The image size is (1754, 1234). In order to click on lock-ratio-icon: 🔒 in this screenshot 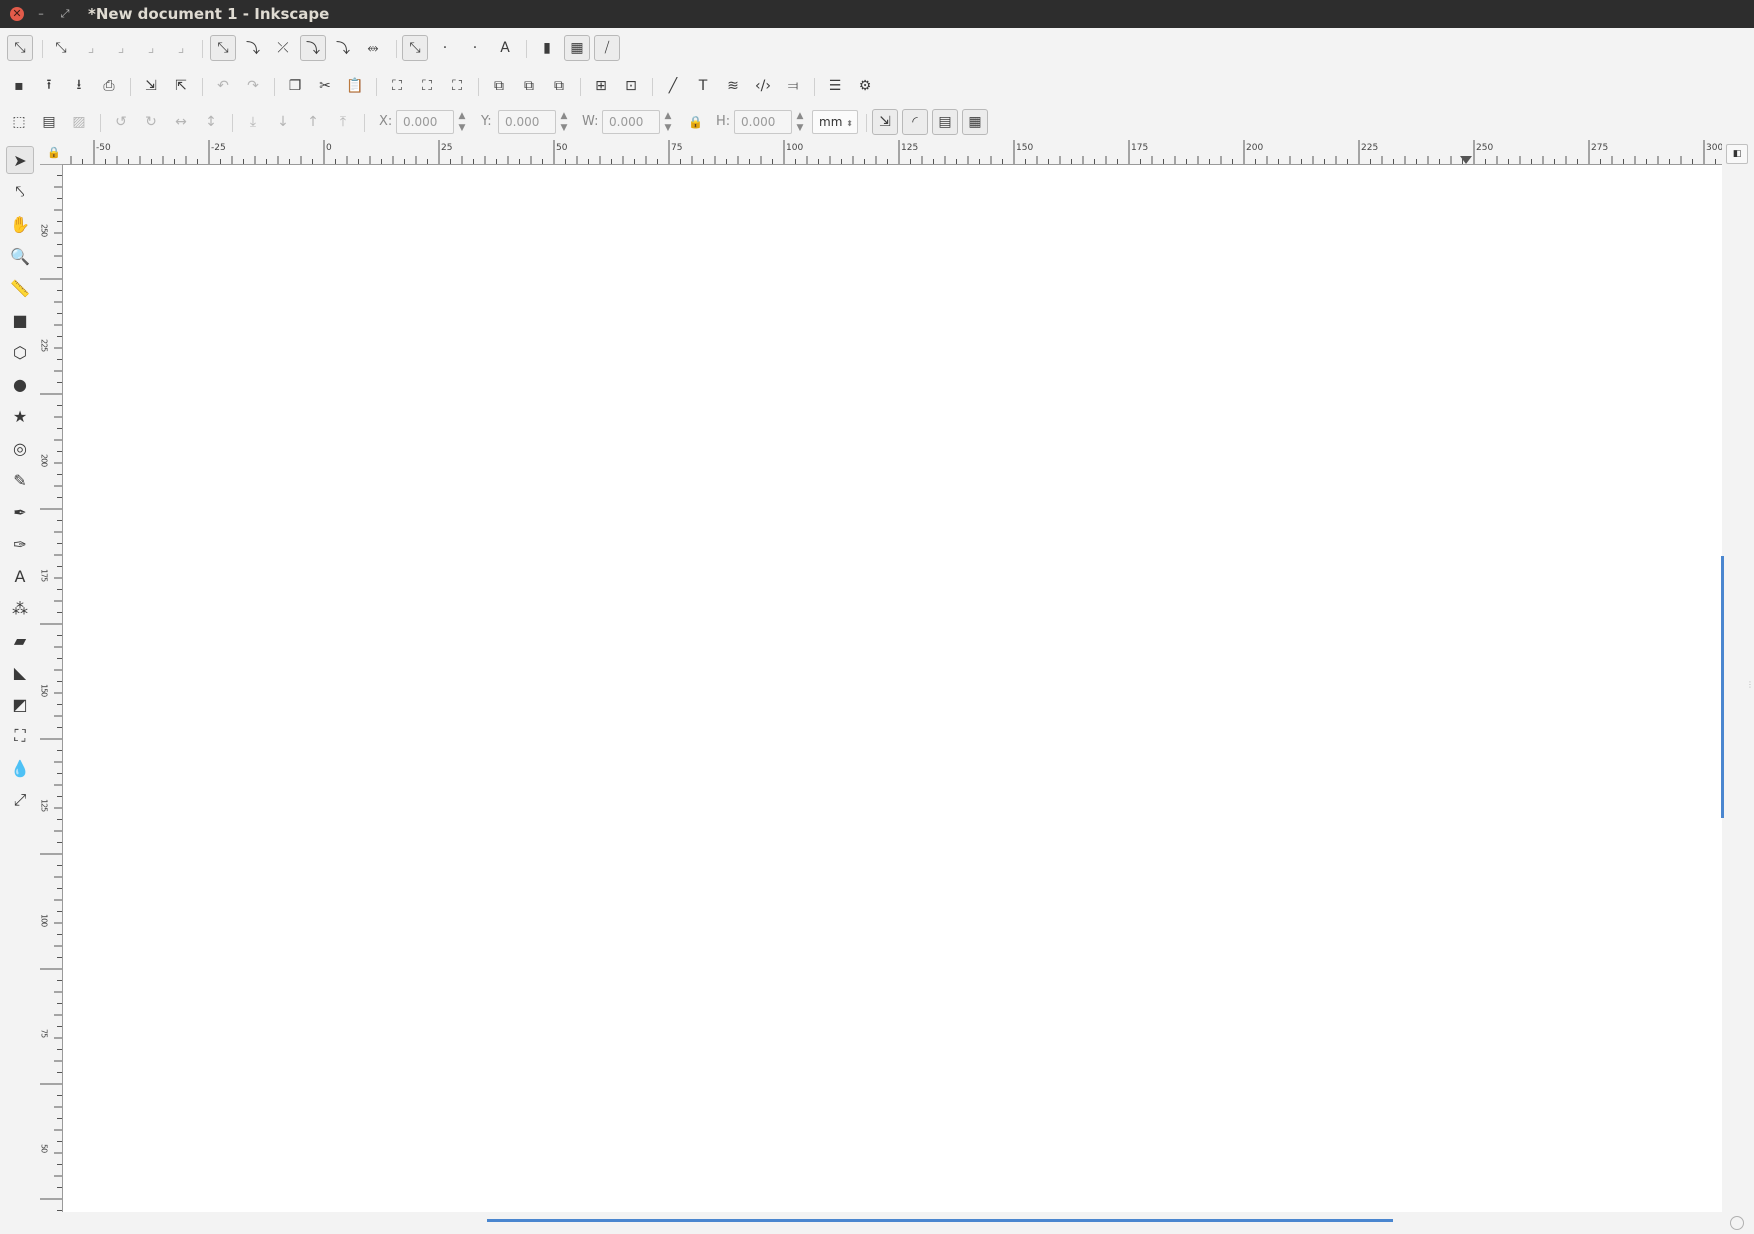, I will do `click(695, 122)`.